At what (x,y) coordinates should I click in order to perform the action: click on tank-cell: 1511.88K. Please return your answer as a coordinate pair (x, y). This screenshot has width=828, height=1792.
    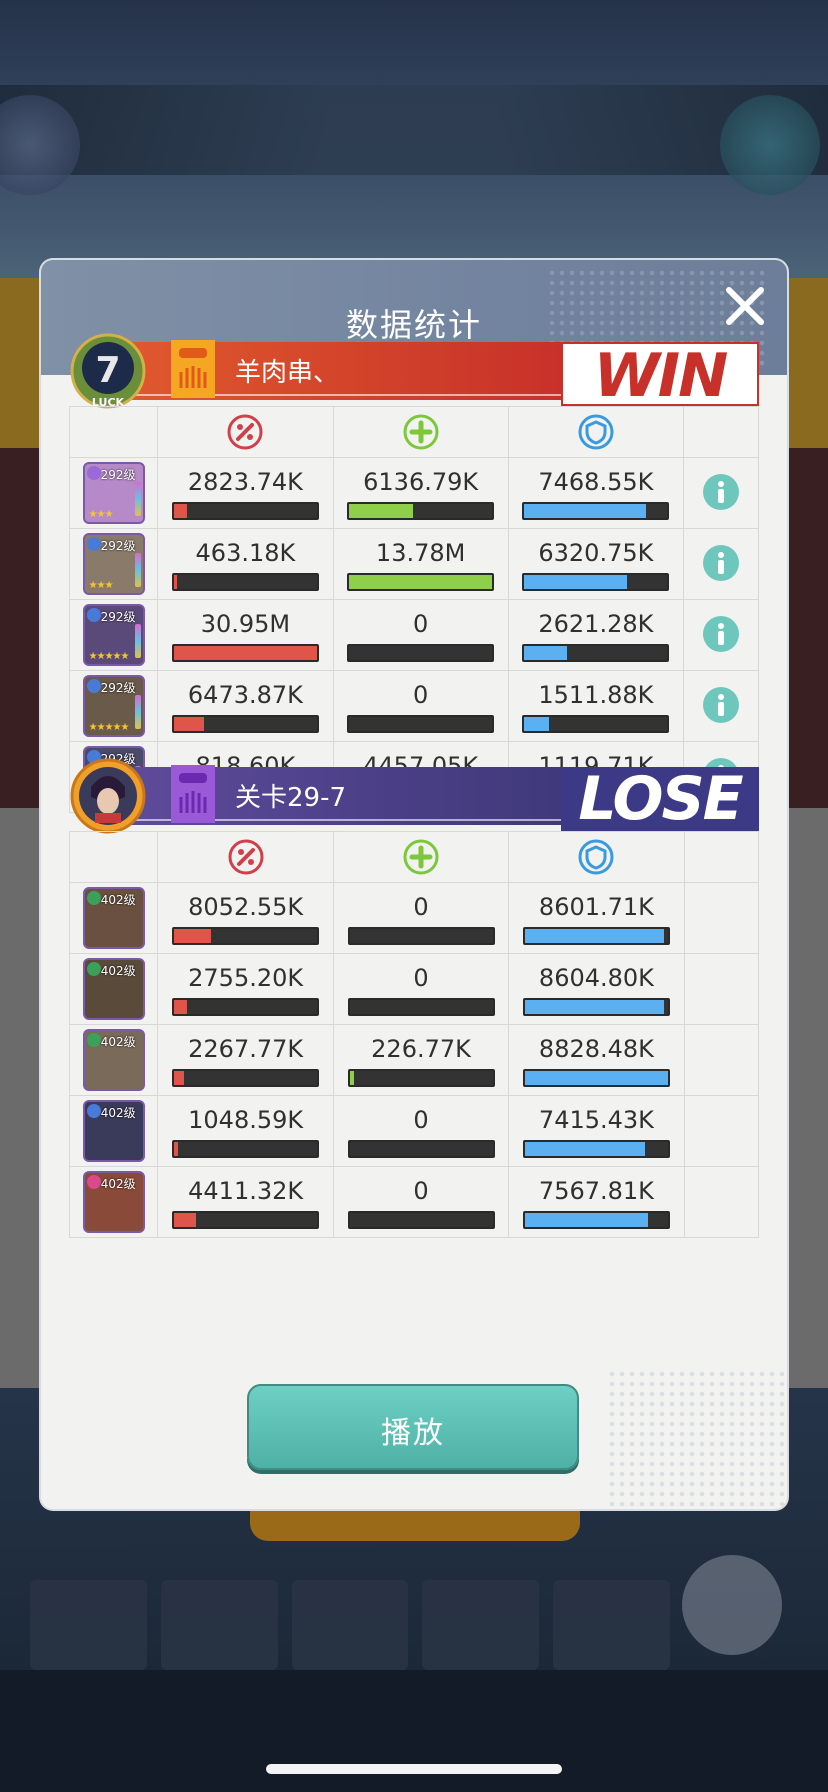
    Looking at the image, I should click on (595, 706).